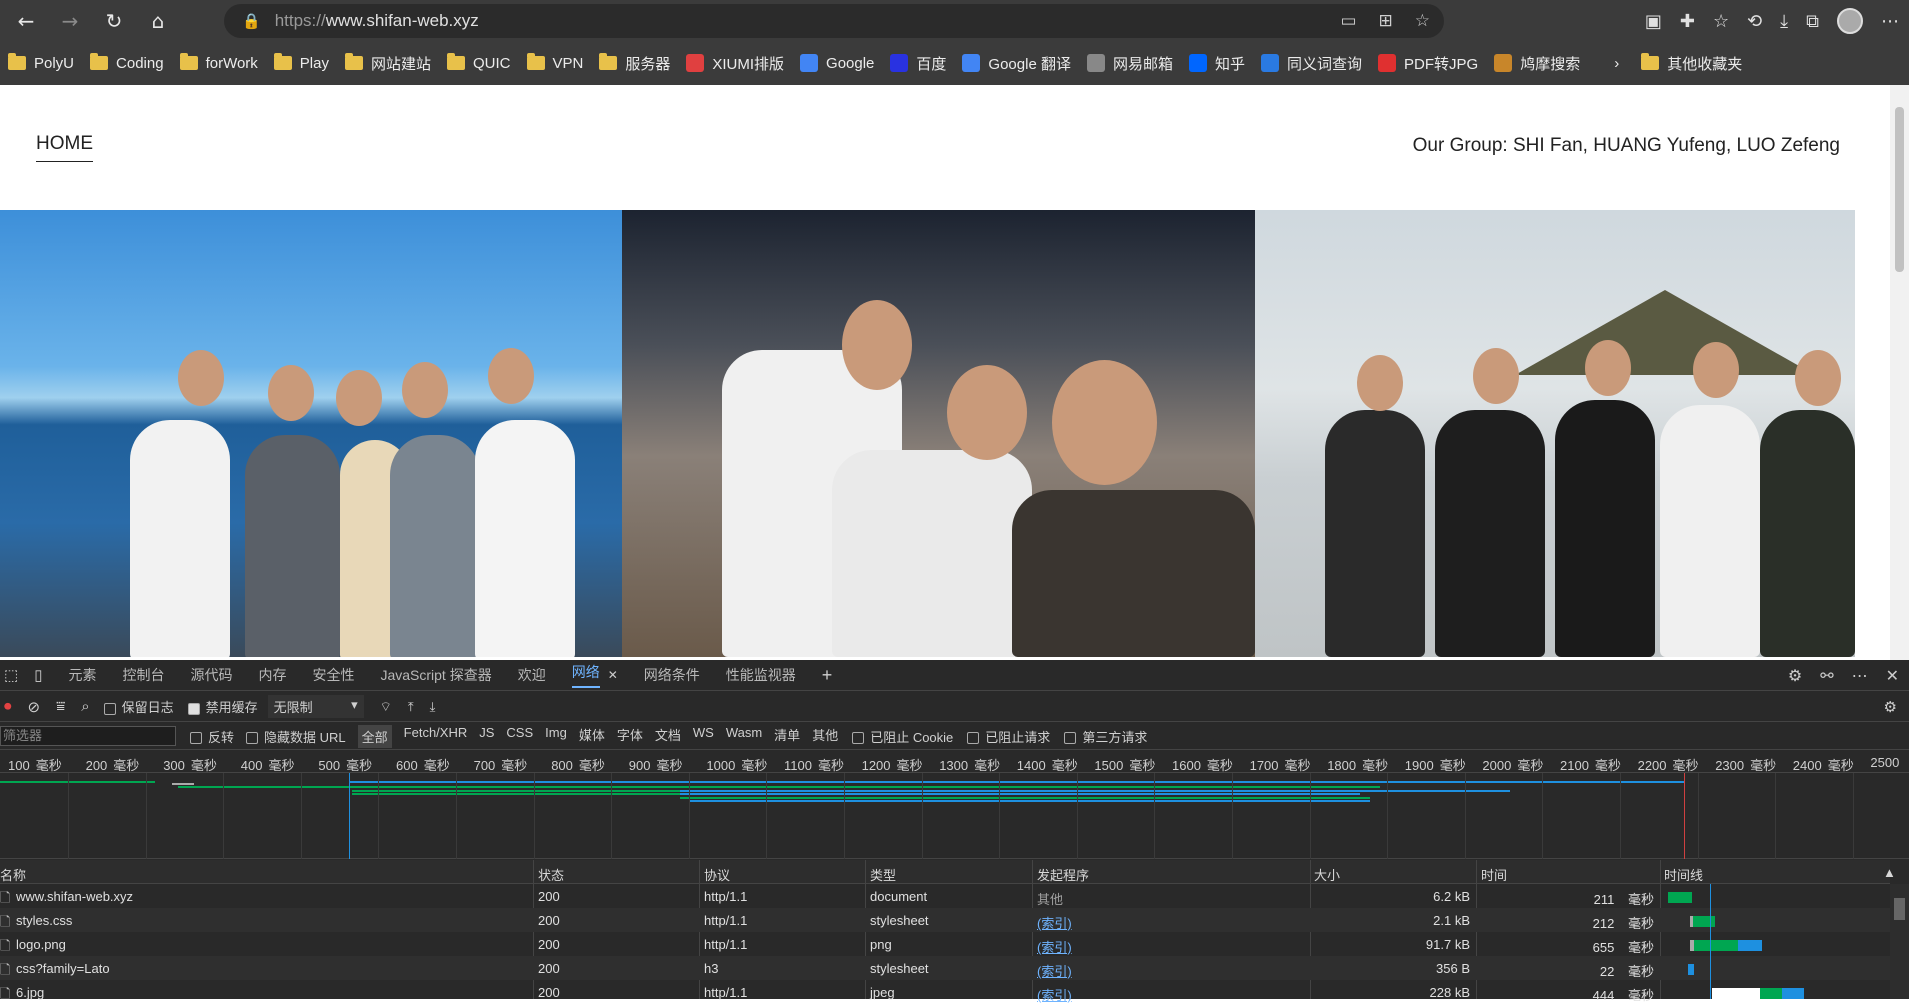 The image size is (1909, 1007). Describe the element at coordinates (13, 874) in the screenshot. I see `col-name: 名称` at that location.